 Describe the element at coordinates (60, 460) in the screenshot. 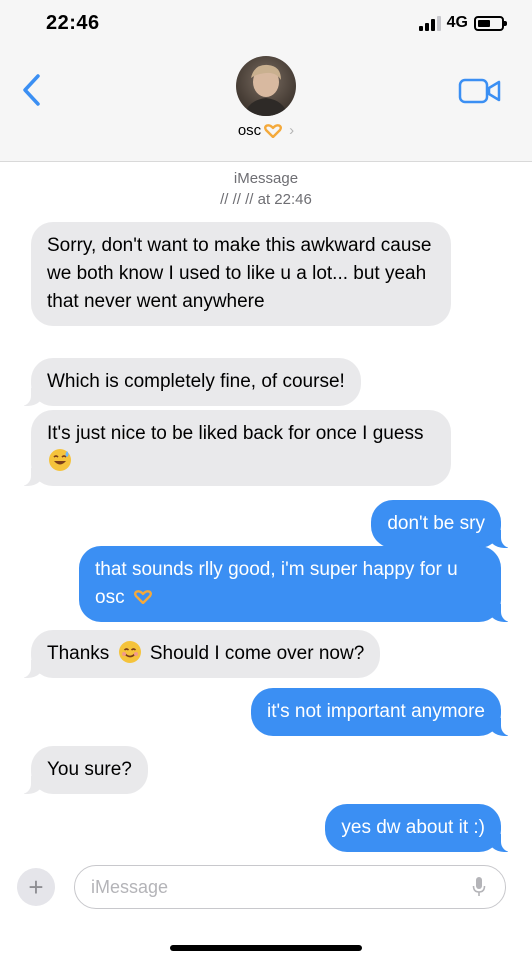

I see `grinning-sweat-emoji` at that location.